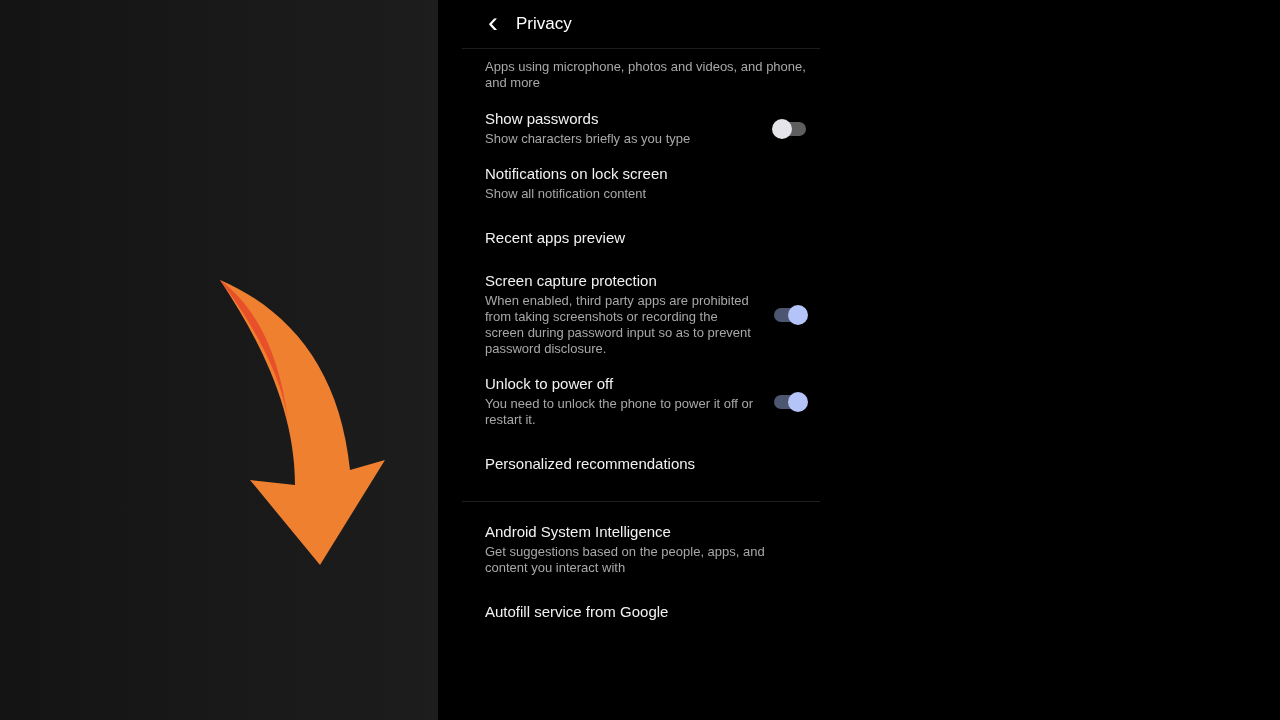 The width and height of the screenshot is (1280, 720). I want to click on setting-description: You need to unlock the phone to power it off or restart it., so click(620, 412).